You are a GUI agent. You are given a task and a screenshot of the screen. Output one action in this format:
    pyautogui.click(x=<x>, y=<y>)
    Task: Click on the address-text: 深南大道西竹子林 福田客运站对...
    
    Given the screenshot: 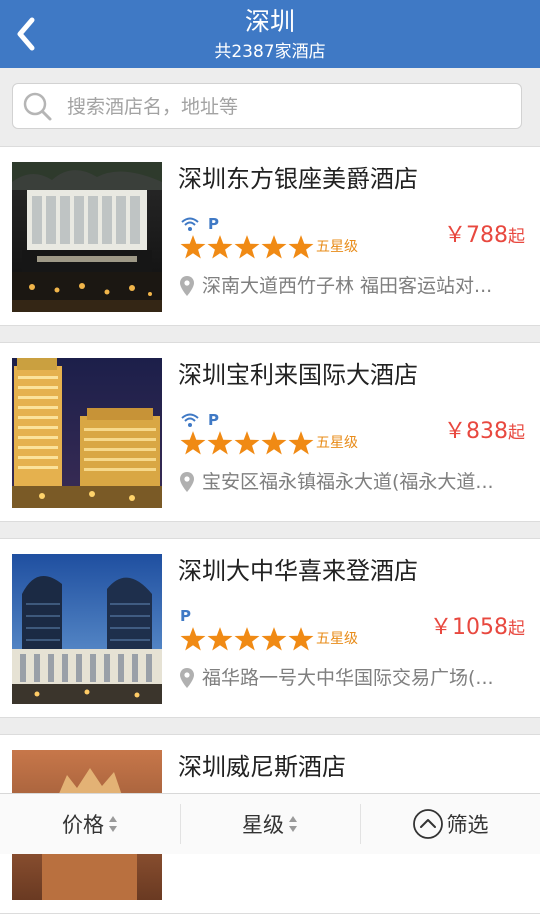 What is the action you would take?
    pyautogui.click(x=347, y=286)
    